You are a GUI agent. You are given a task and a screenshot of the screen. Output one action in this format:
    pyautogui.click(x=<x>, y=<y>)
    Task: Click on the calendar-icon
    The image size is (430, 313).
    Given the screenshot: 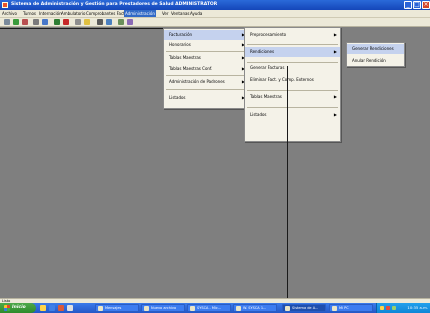 What is the action you would take?
    pyautogui.click(x=100, y=22)
    